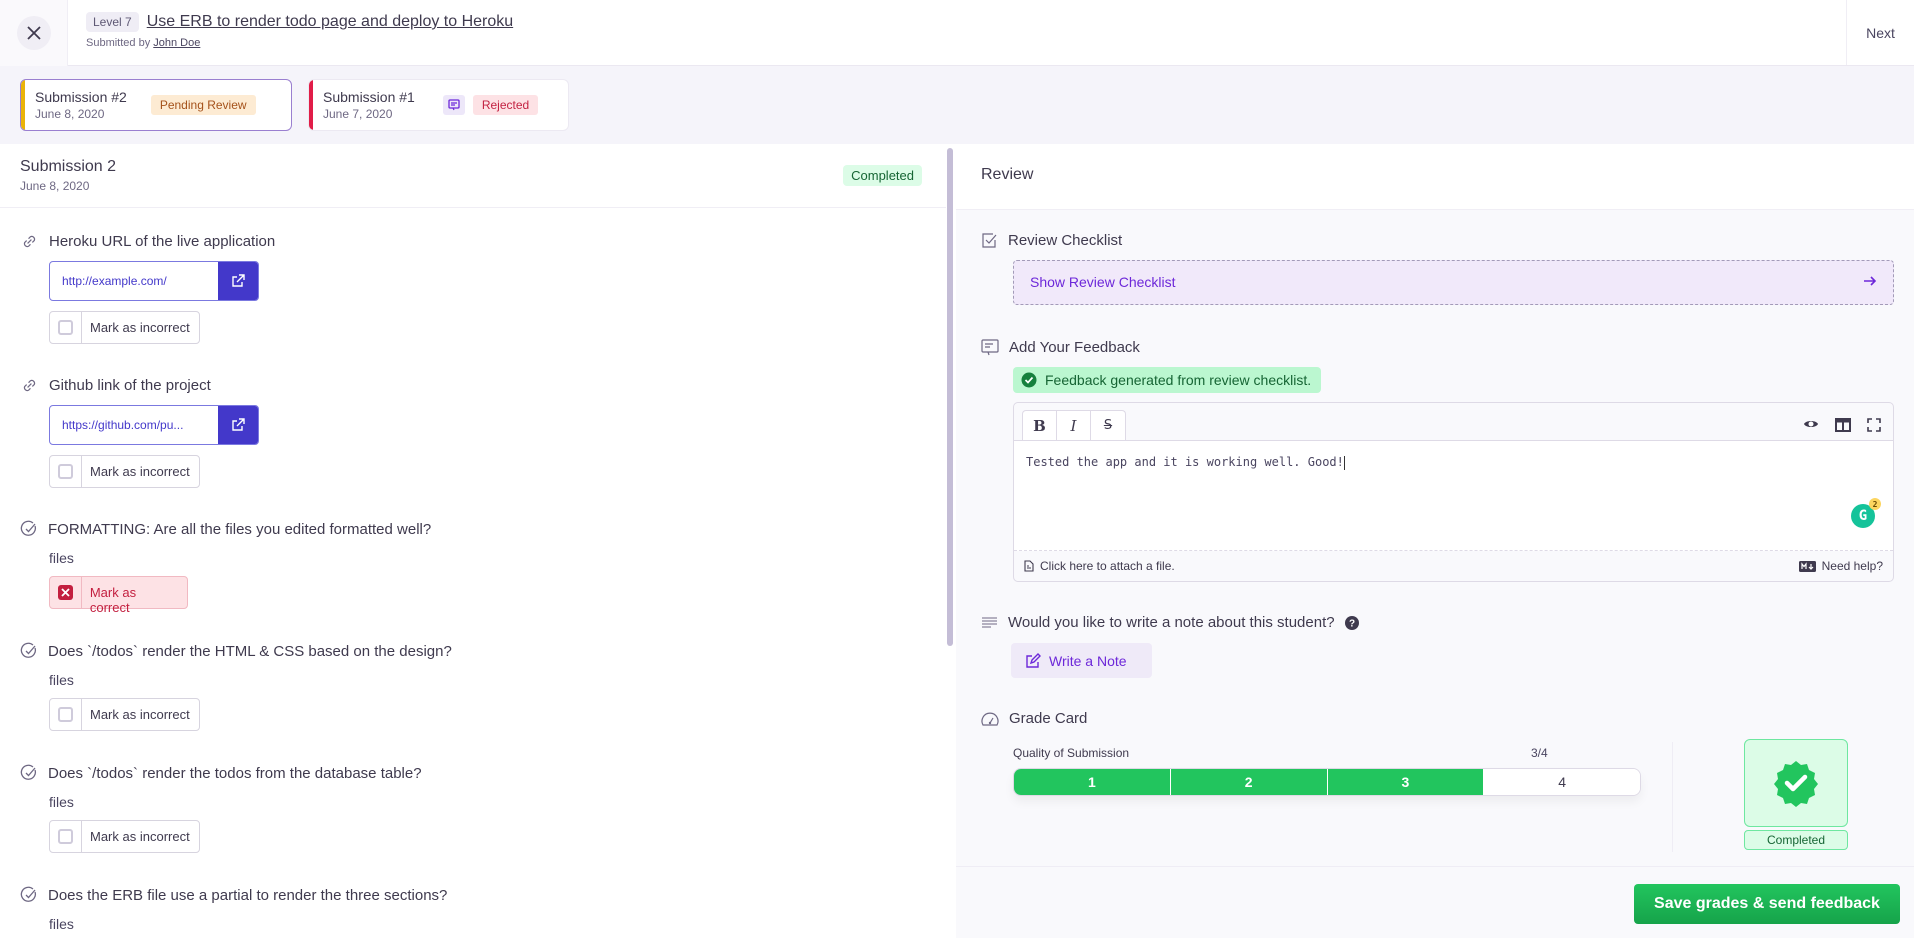 This screenshot has width=1914, height=938. I want to click on close-button, so click(33, 33).